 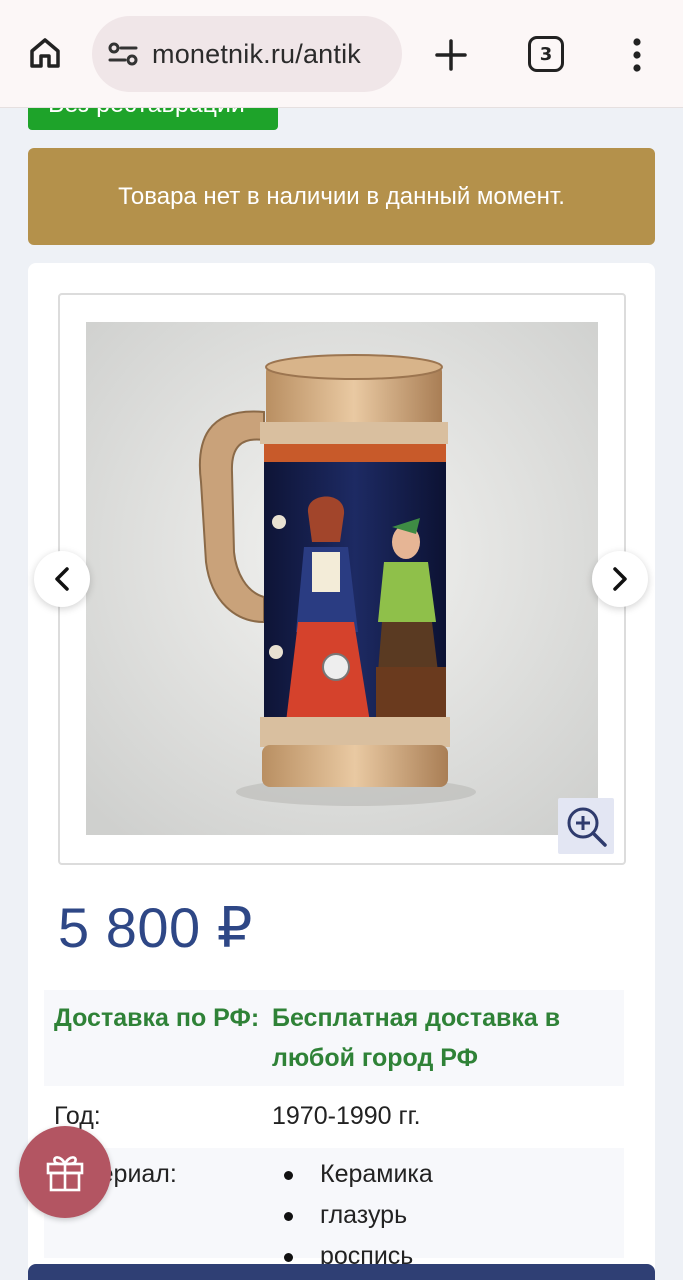 I want to click on chevron-right-icon, so click(x=620, y=579).